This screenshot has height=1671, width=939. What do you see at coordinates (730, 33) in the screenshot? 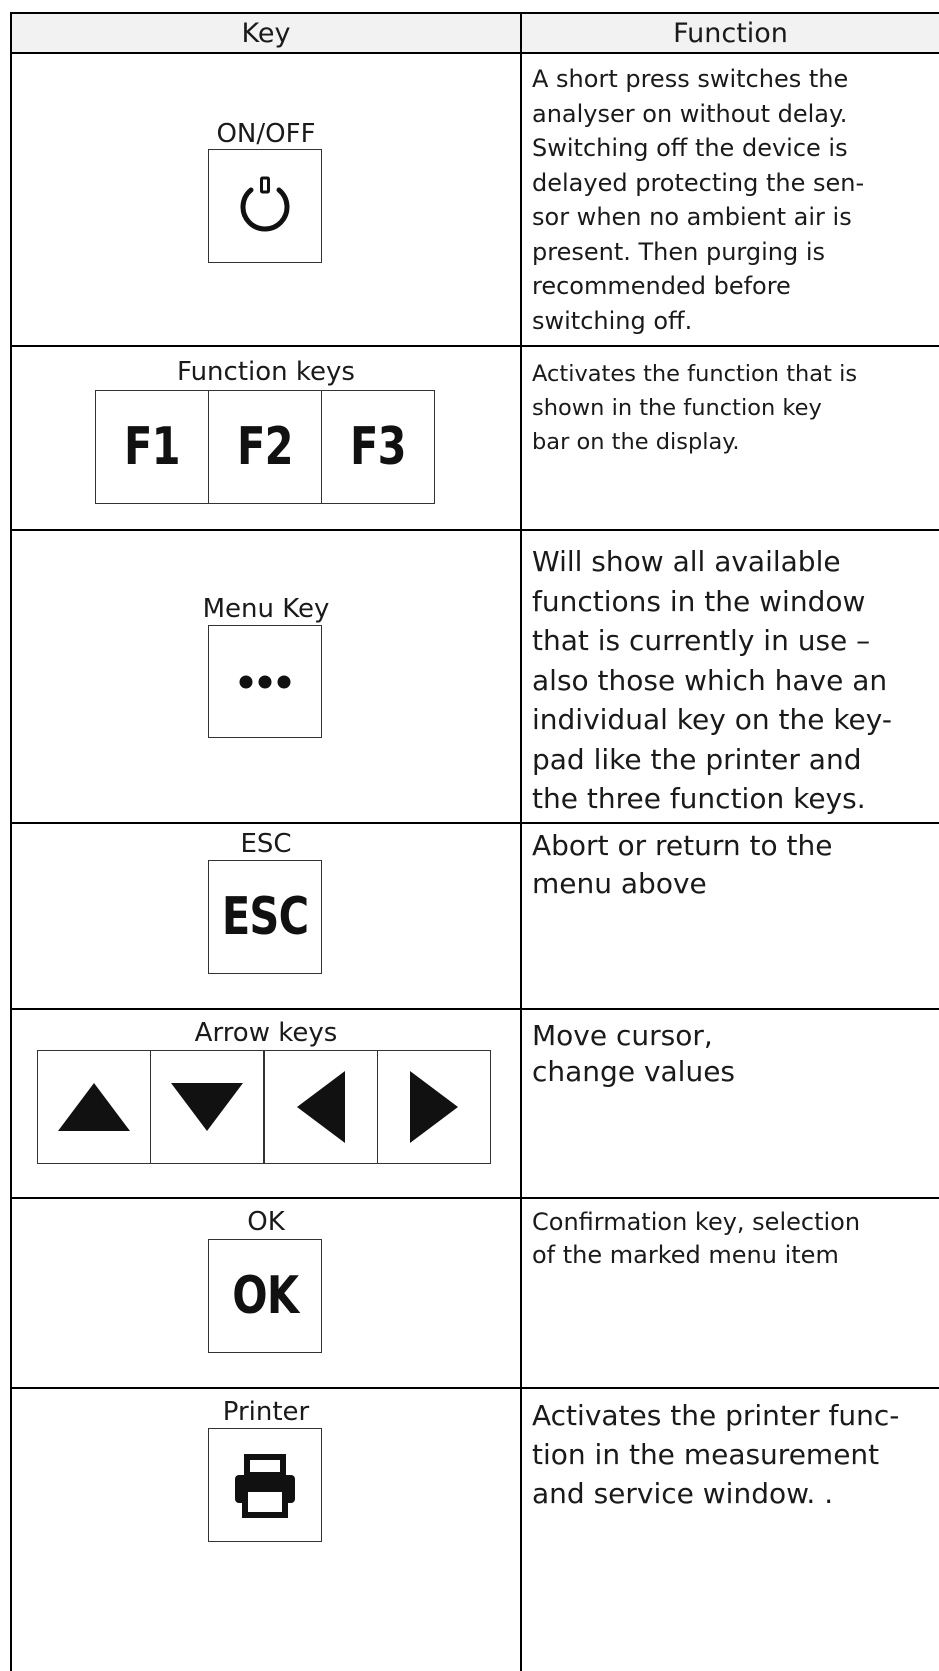
I see `header-function: Function` at bounding box center [730, 33].